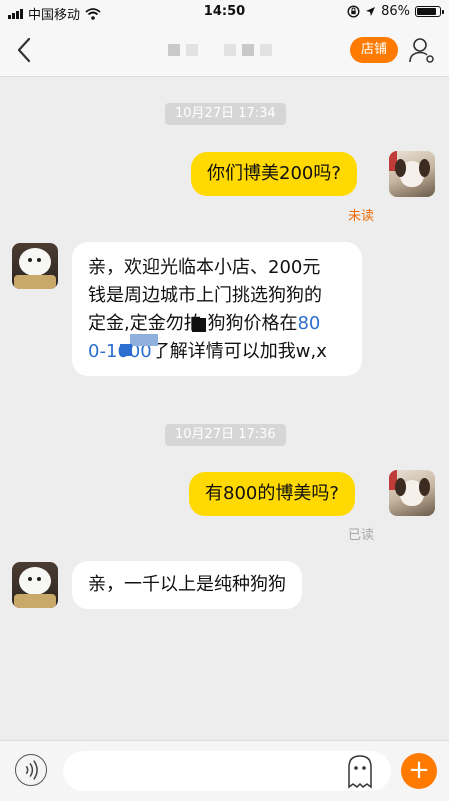 The height and width of the screenshot is (801, 449). I want to click on back-arrow-icon, so click(25, 50).